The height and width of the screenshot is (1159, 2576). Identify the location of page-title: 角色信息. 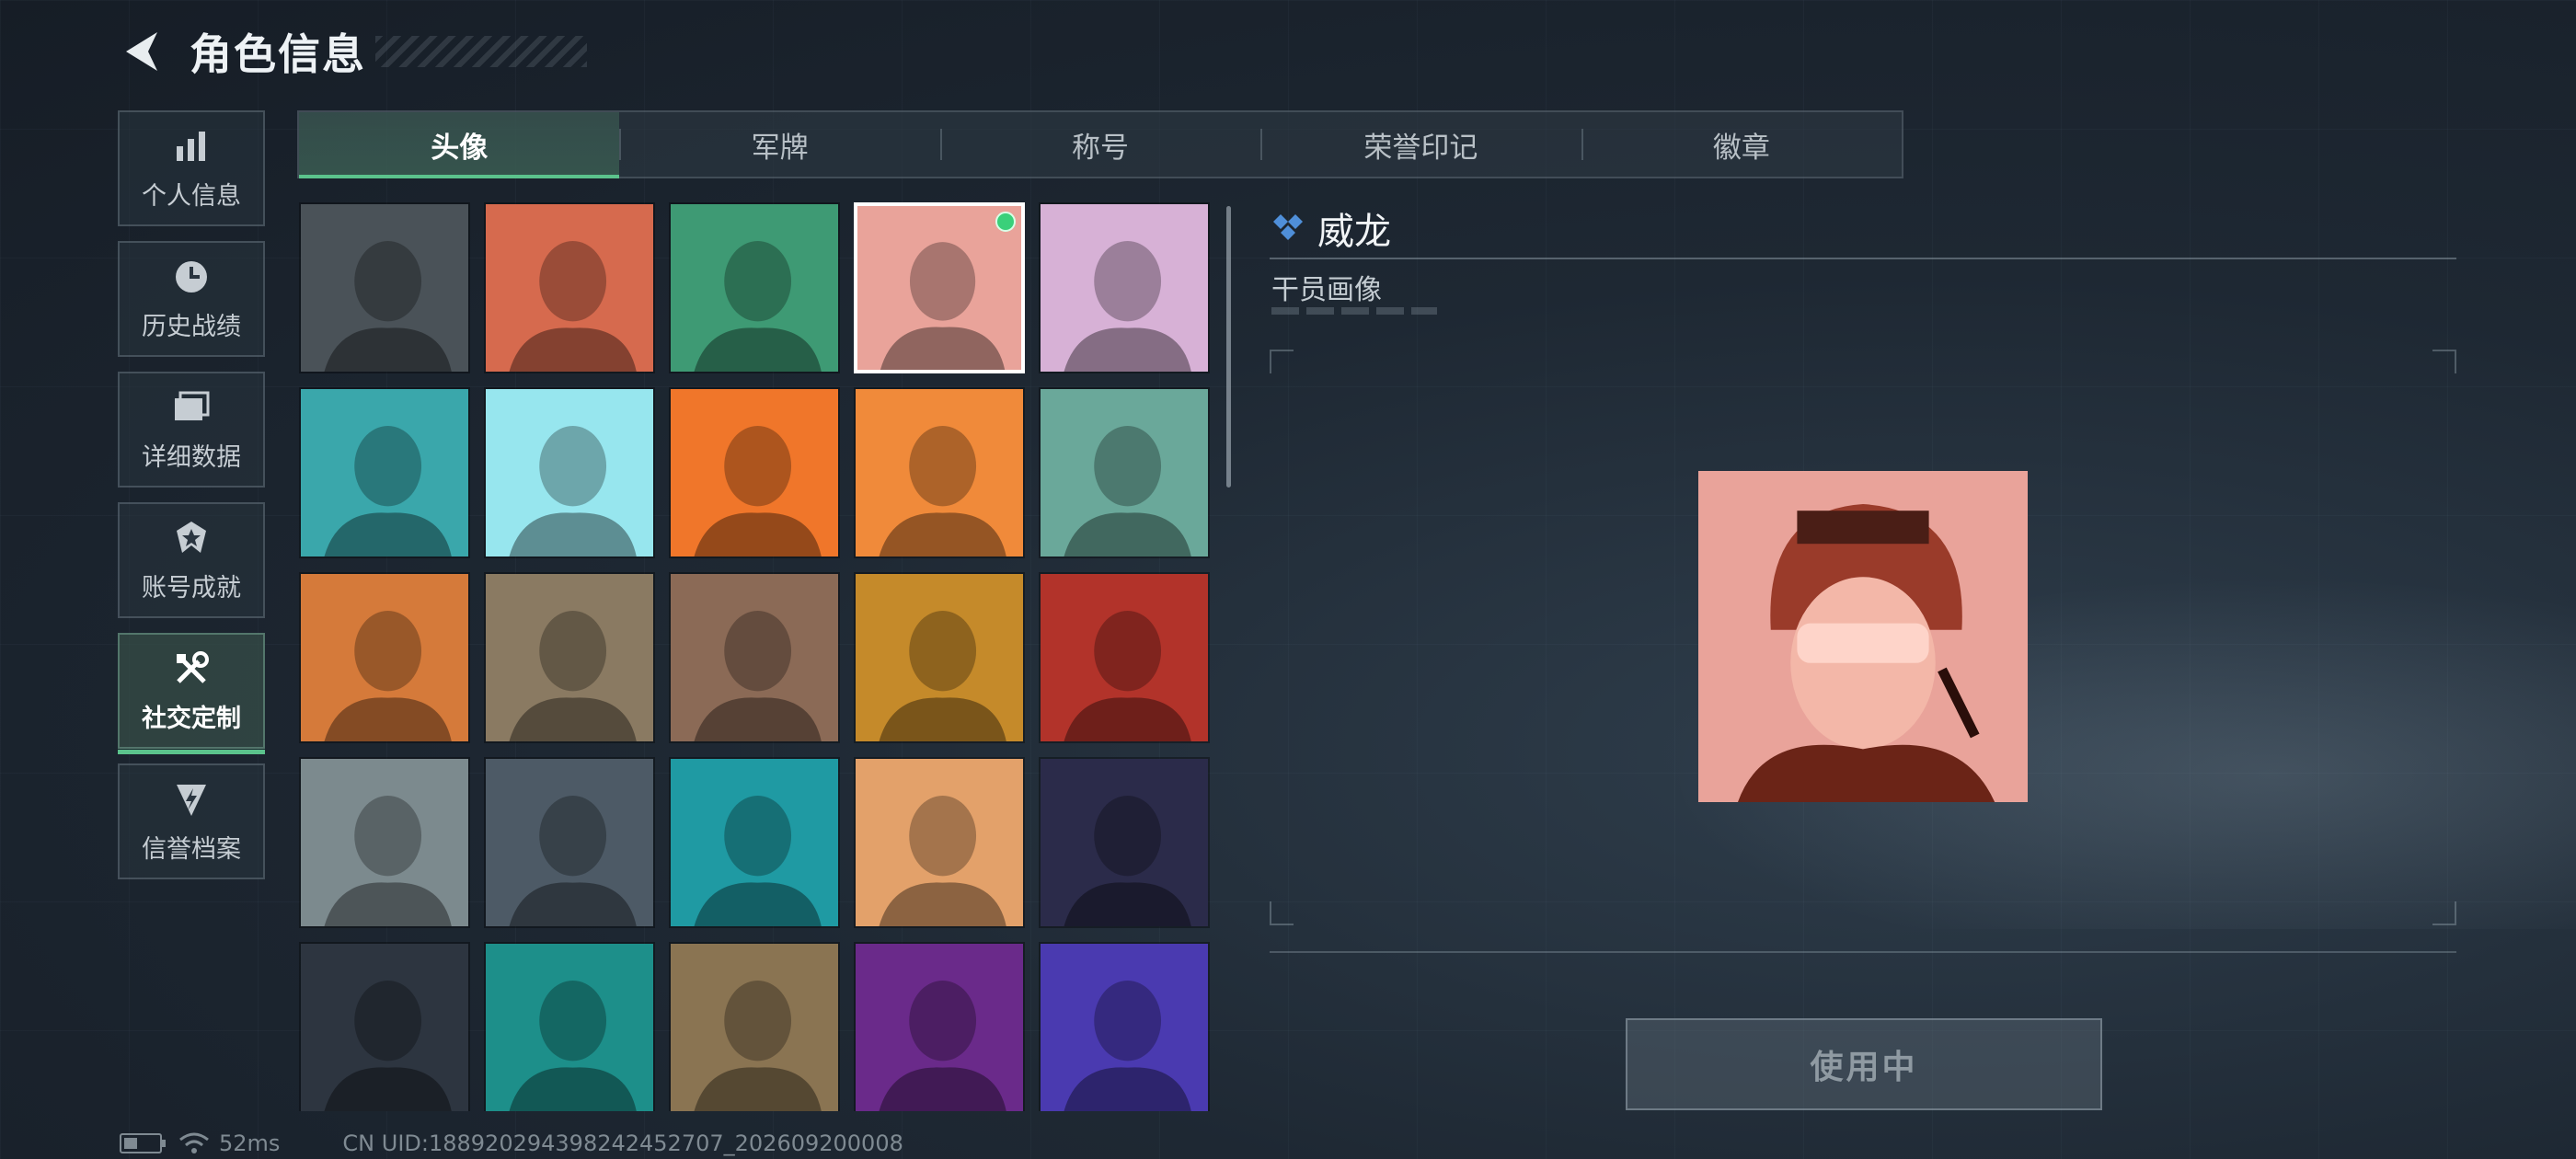
(278, 54).